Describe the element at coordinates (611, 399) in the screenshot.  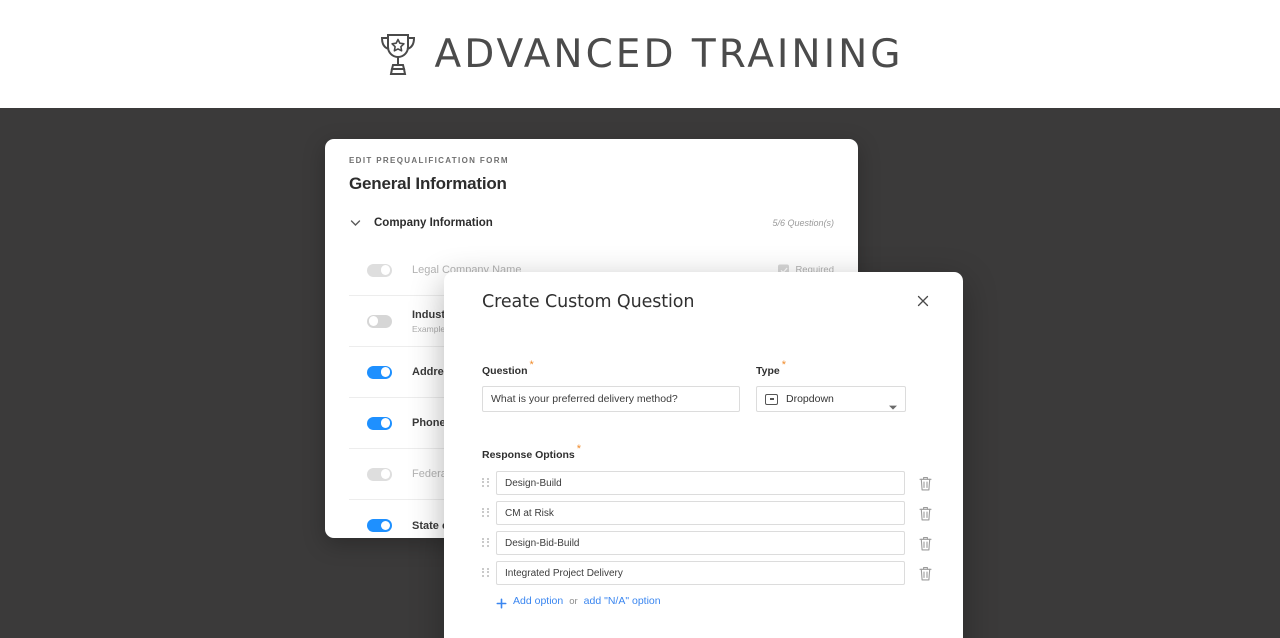
I see `question-input` at that location.